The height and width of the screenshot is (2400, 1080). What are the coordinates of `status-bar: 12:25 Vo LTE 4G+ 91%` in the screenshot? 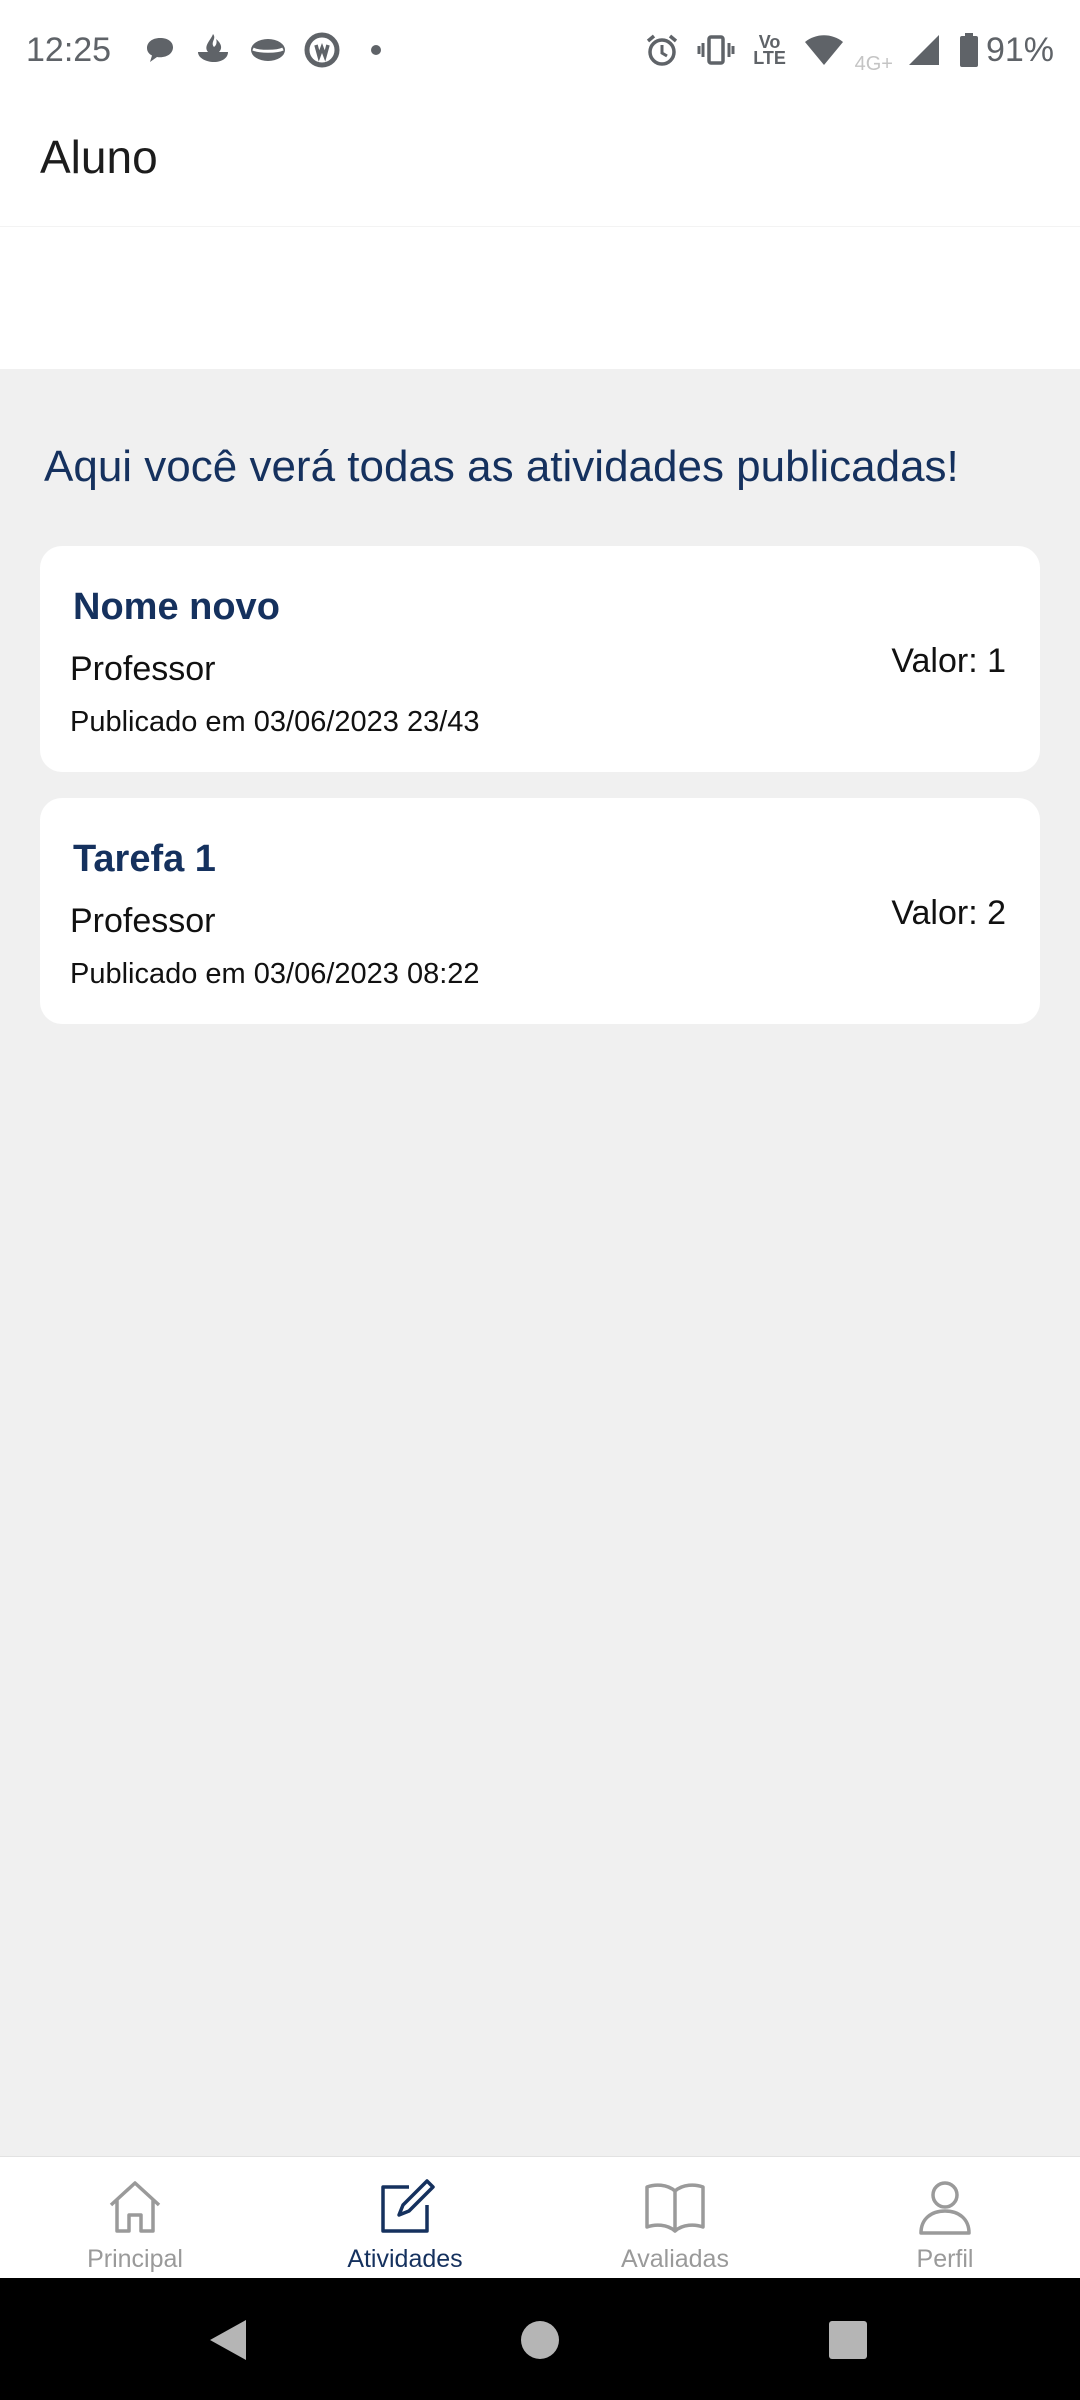 It's located at (540, 50).